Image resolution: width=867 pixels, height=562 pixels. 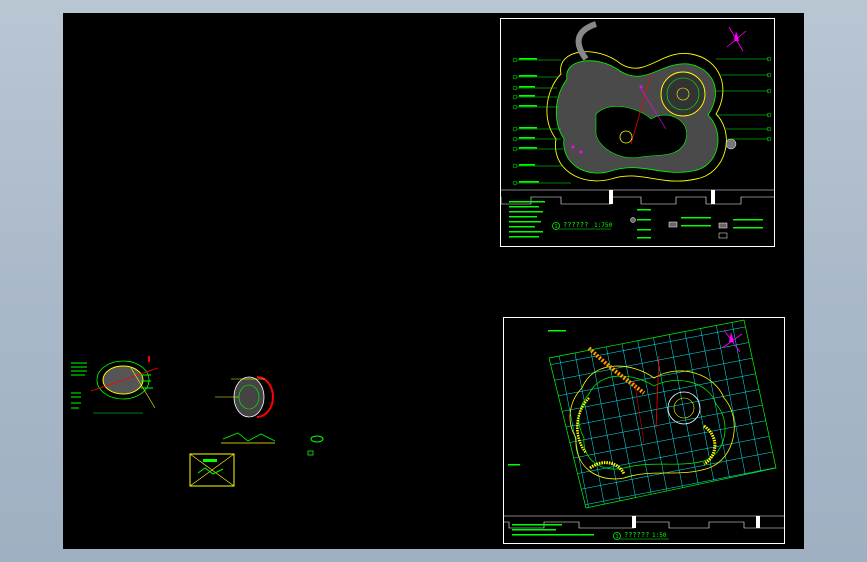 I want to click on grid-plan-drawing: 1 ?????? 1:50, so click(x=644, y=429).